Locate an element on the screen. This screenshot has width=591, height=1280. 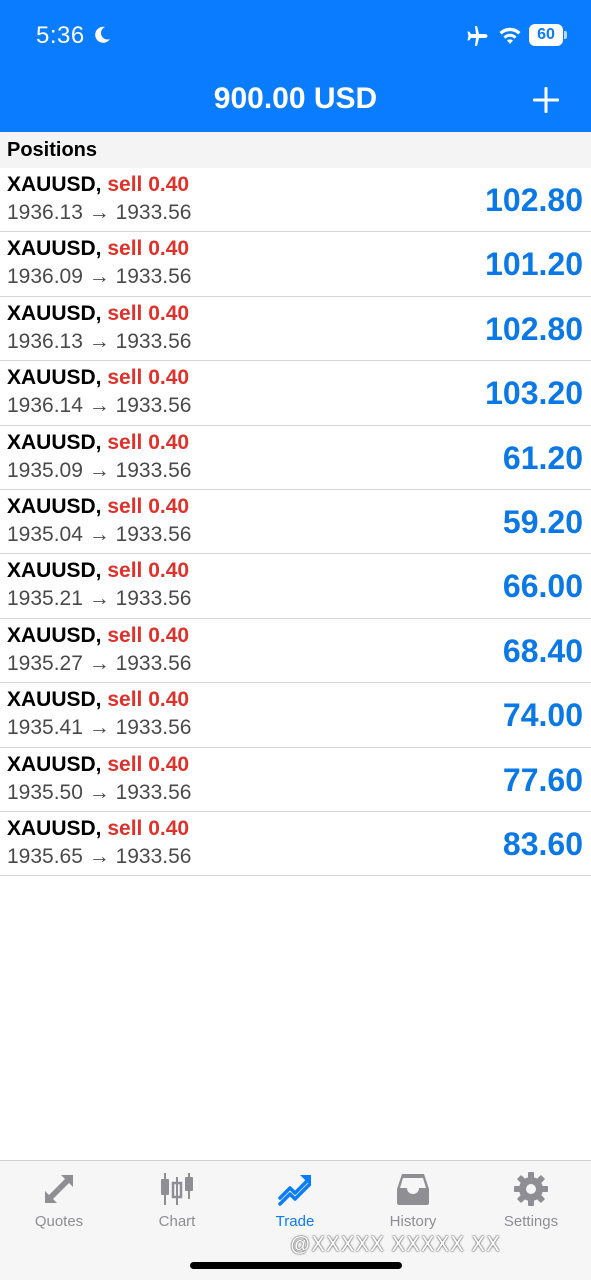
plus-icon is located at coordinates (546, 100).